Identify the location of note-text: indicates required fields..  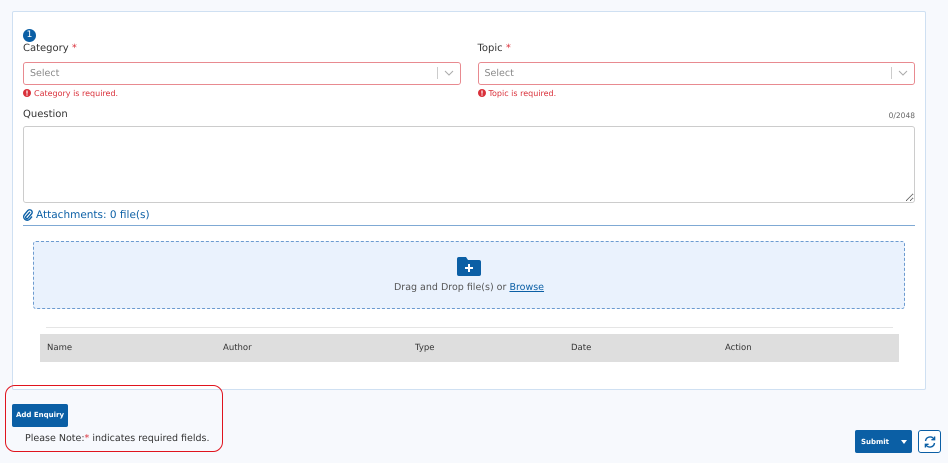
(150, 438).